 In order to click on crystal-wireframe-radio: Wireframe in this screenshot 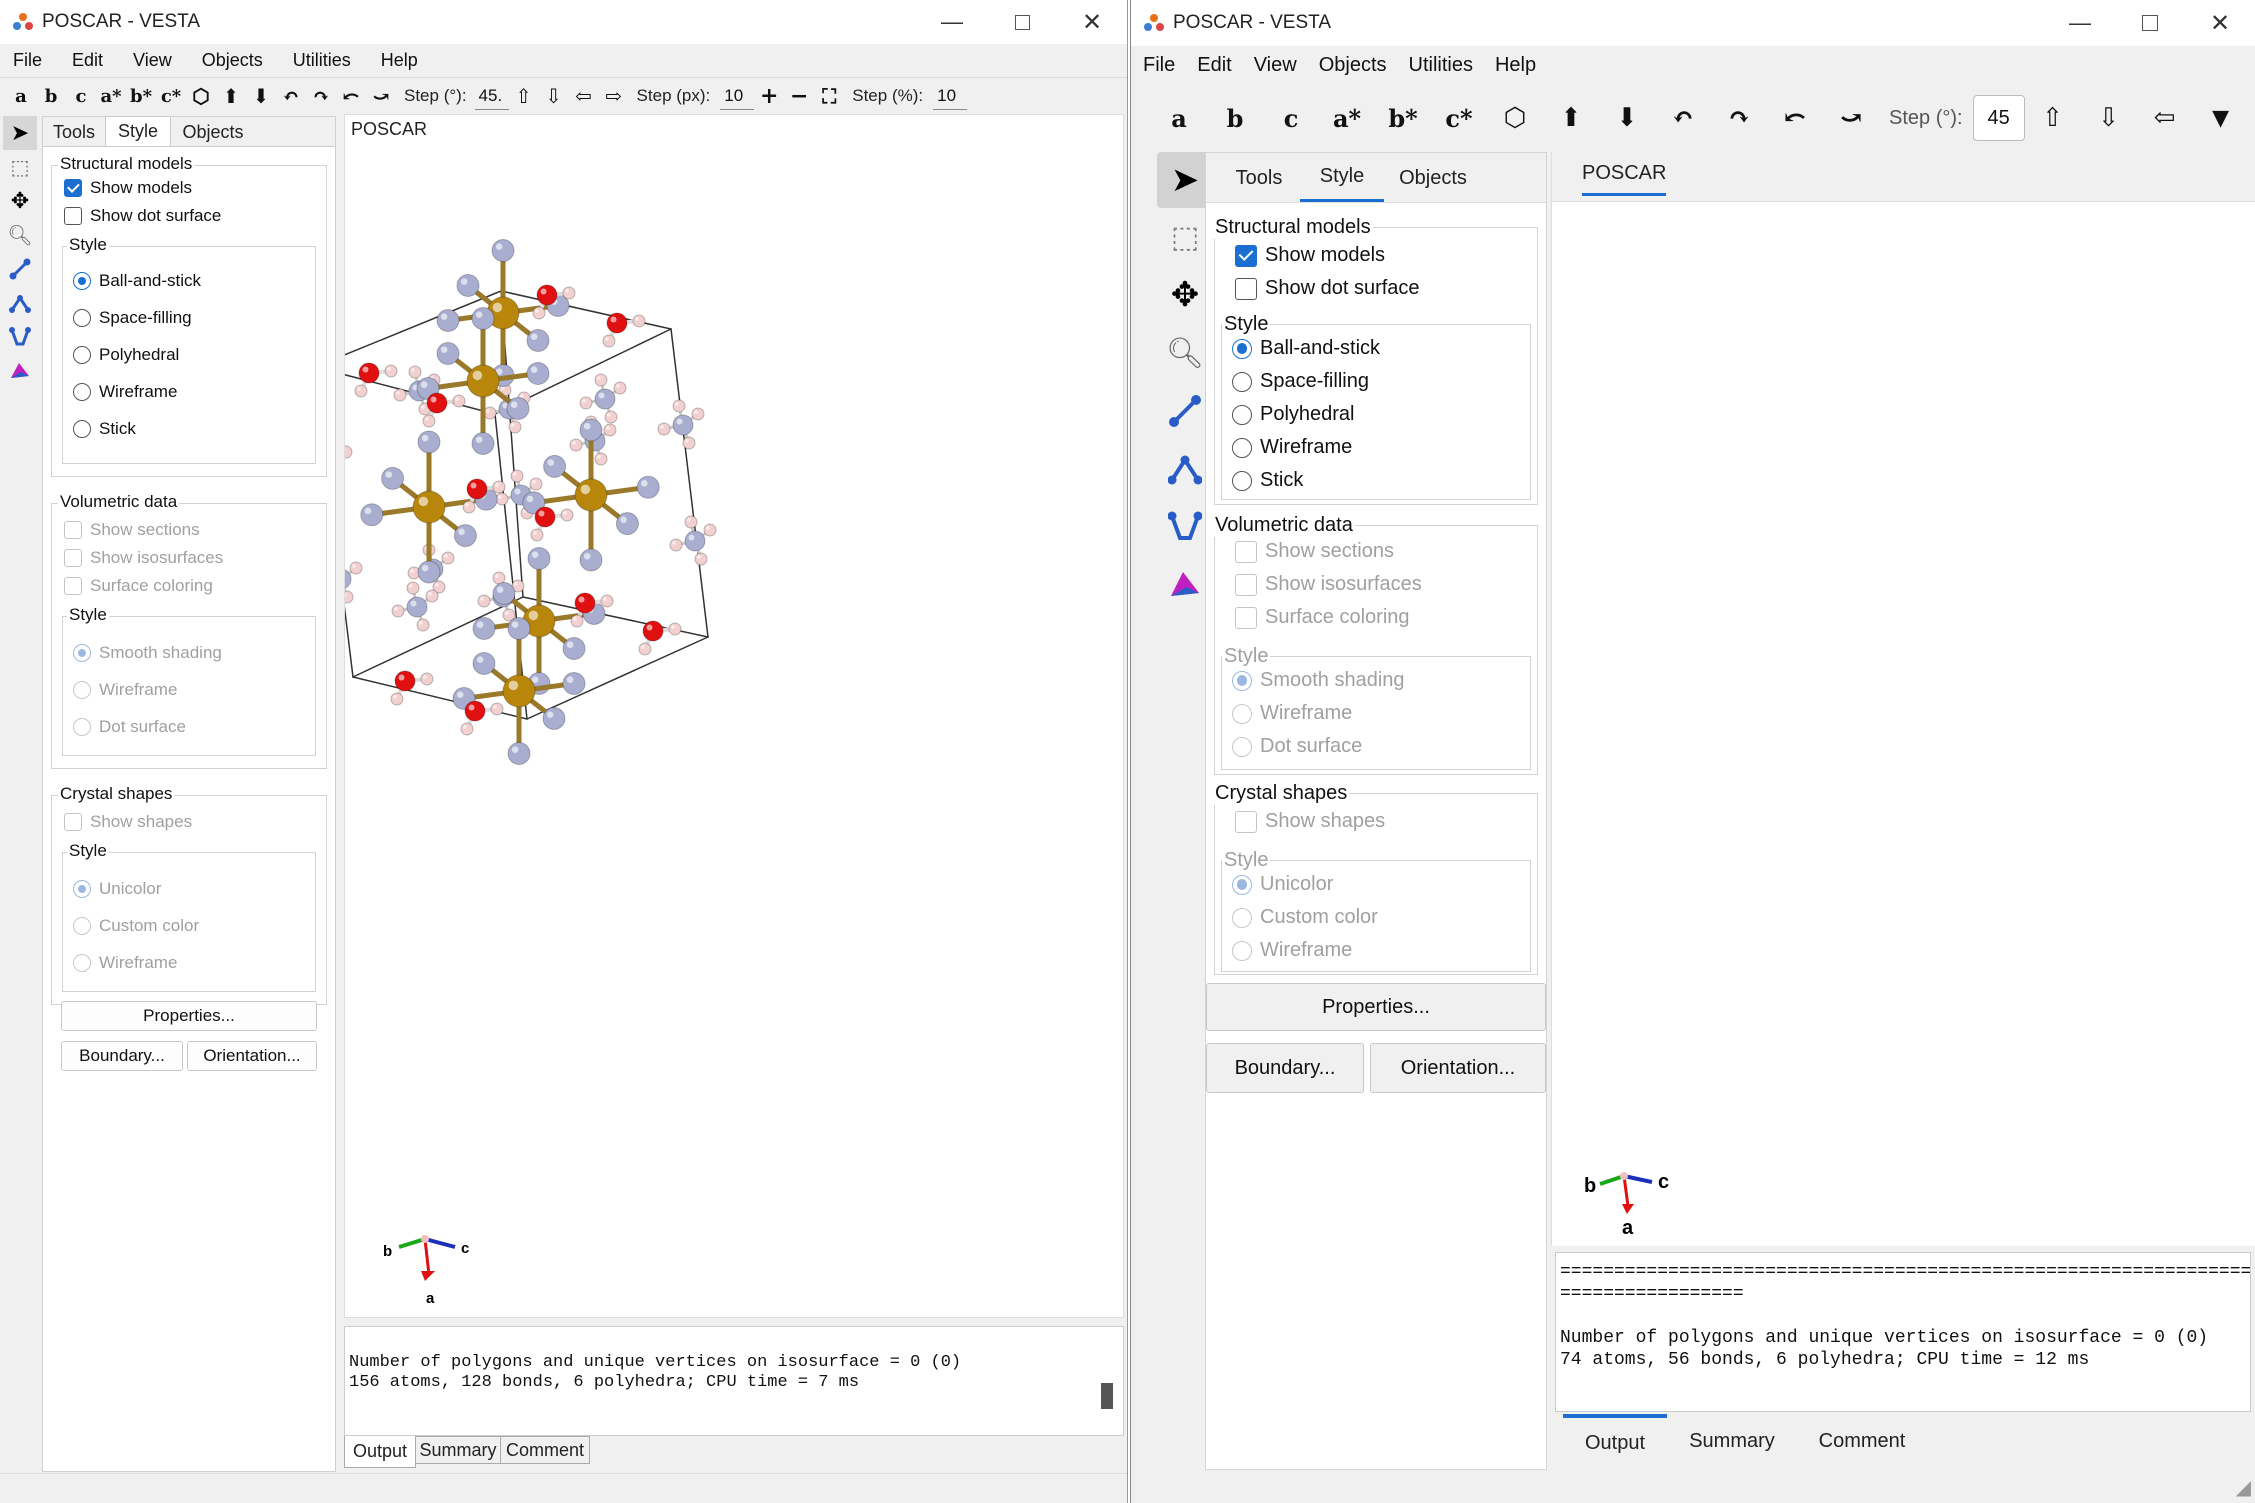, I will do `click(125, 963)`.